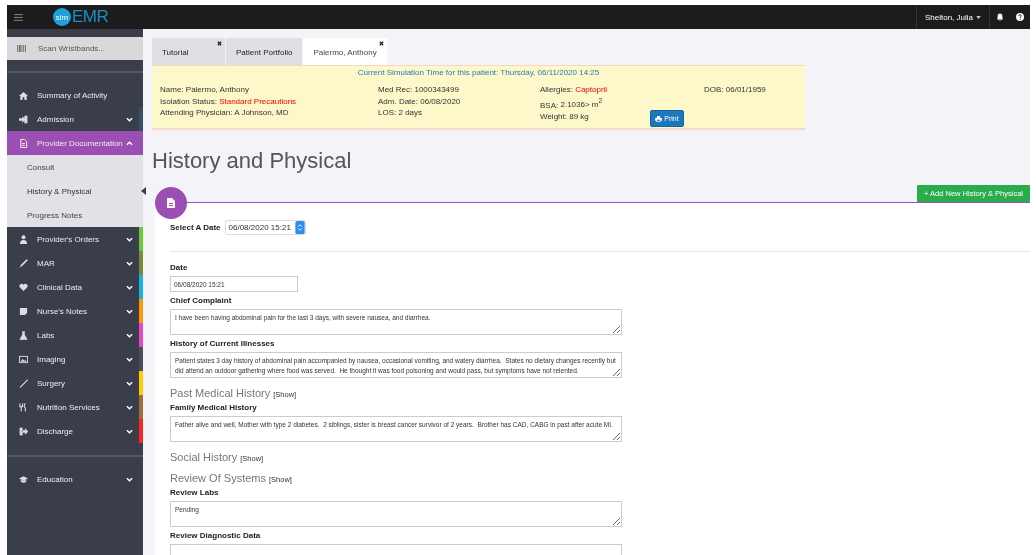  What do you see at coordinates (229, 101) in the screenshot?
I see `patient-detail: Isolation Status: Standard Precautions` at bounding box center [229, 101].